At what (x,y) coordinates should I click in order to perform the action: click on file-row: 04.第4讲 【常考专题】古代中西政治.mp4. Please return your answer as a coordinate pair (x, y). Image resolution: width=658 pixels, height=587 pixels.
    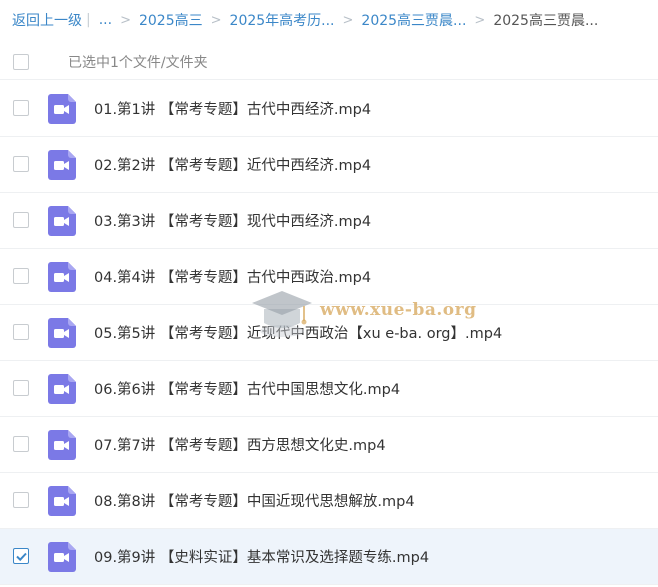
    Looking at the image, I should click on (329, 277).